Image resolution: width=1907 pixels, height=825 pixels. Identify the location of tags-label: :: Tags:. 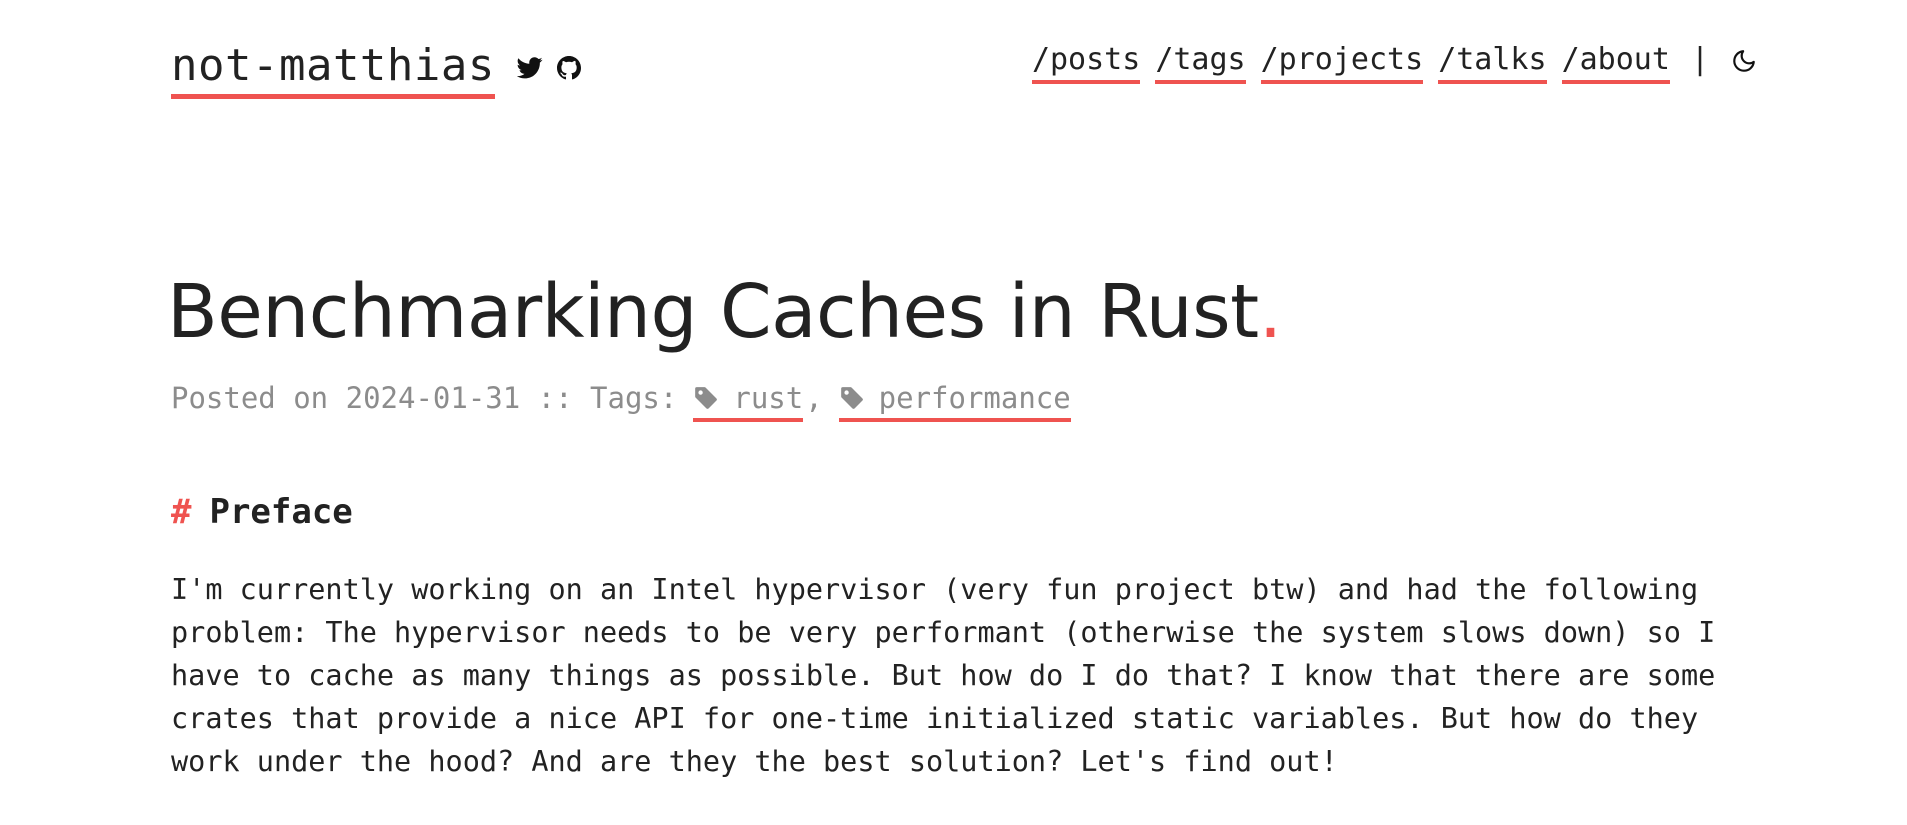
(599, 398).